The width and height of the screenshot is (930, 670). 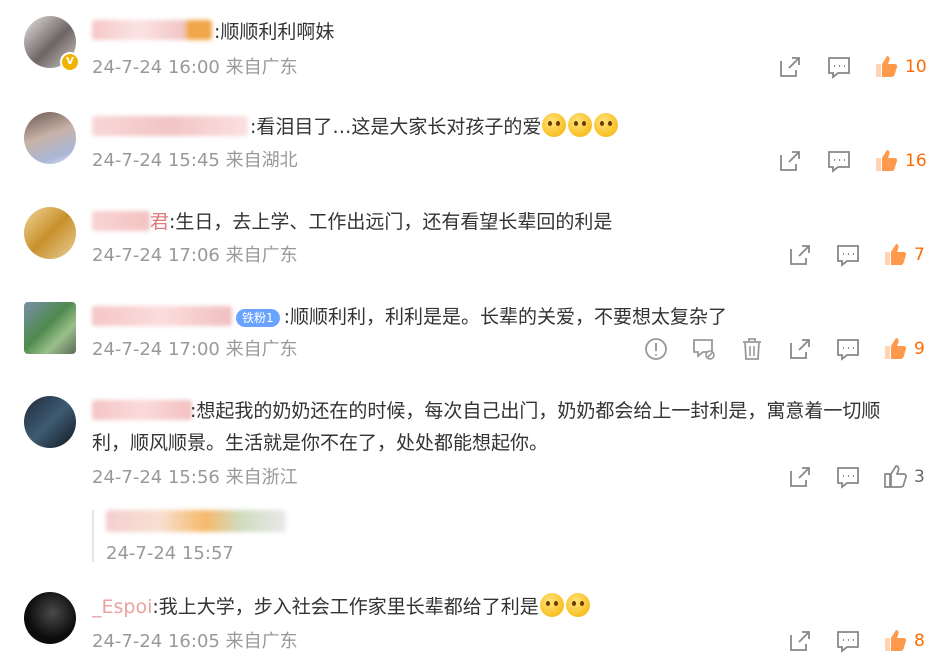 I want to click on block-button, so click(x=704, y=349).